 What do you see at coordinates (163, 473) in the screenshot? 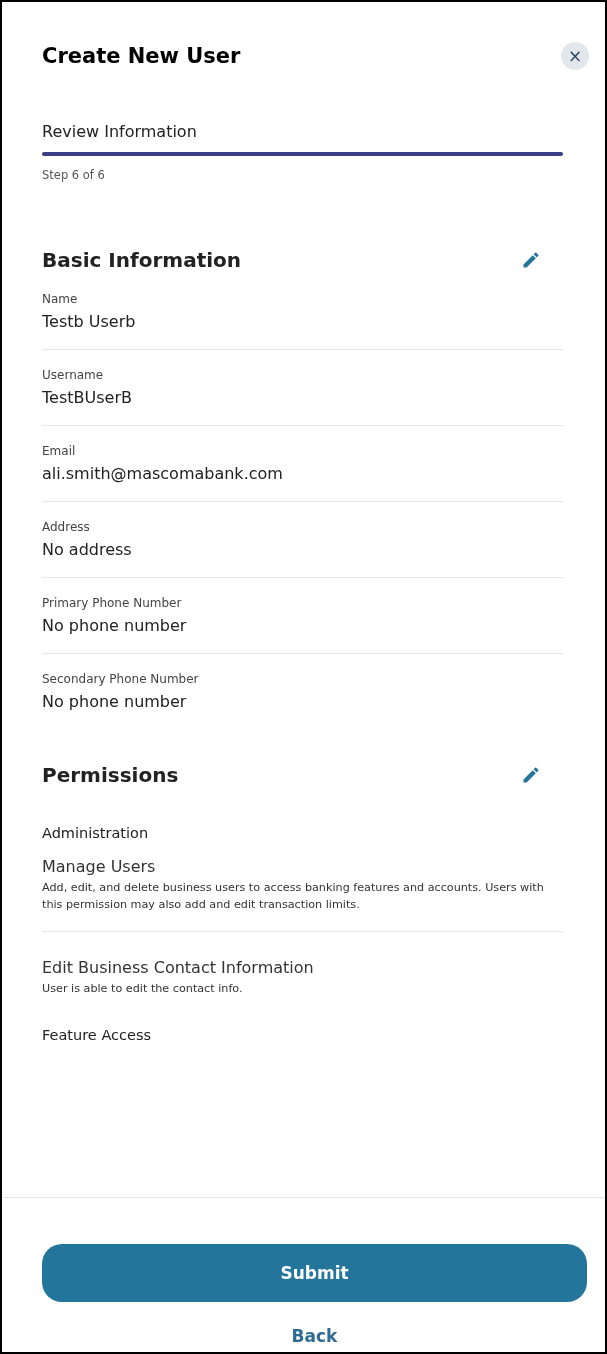
I see `field-value: ali.smith@mascomabank.com` at bounding box center [163, 473].